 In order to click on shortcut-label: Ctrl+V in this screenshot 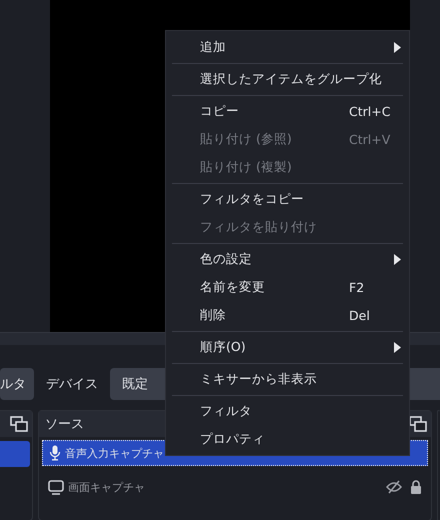, I will do `click(369, 139)`.